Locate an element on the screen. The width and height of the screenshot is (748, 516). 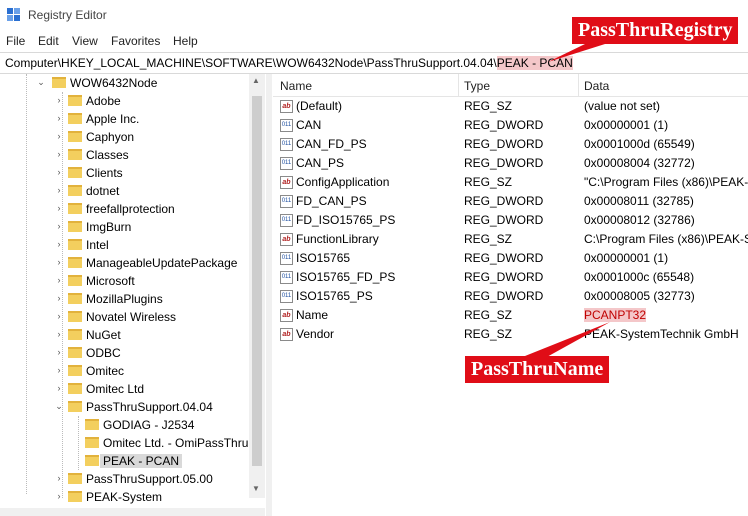
registry-callout-arrow is located at coordinates (576, 53).